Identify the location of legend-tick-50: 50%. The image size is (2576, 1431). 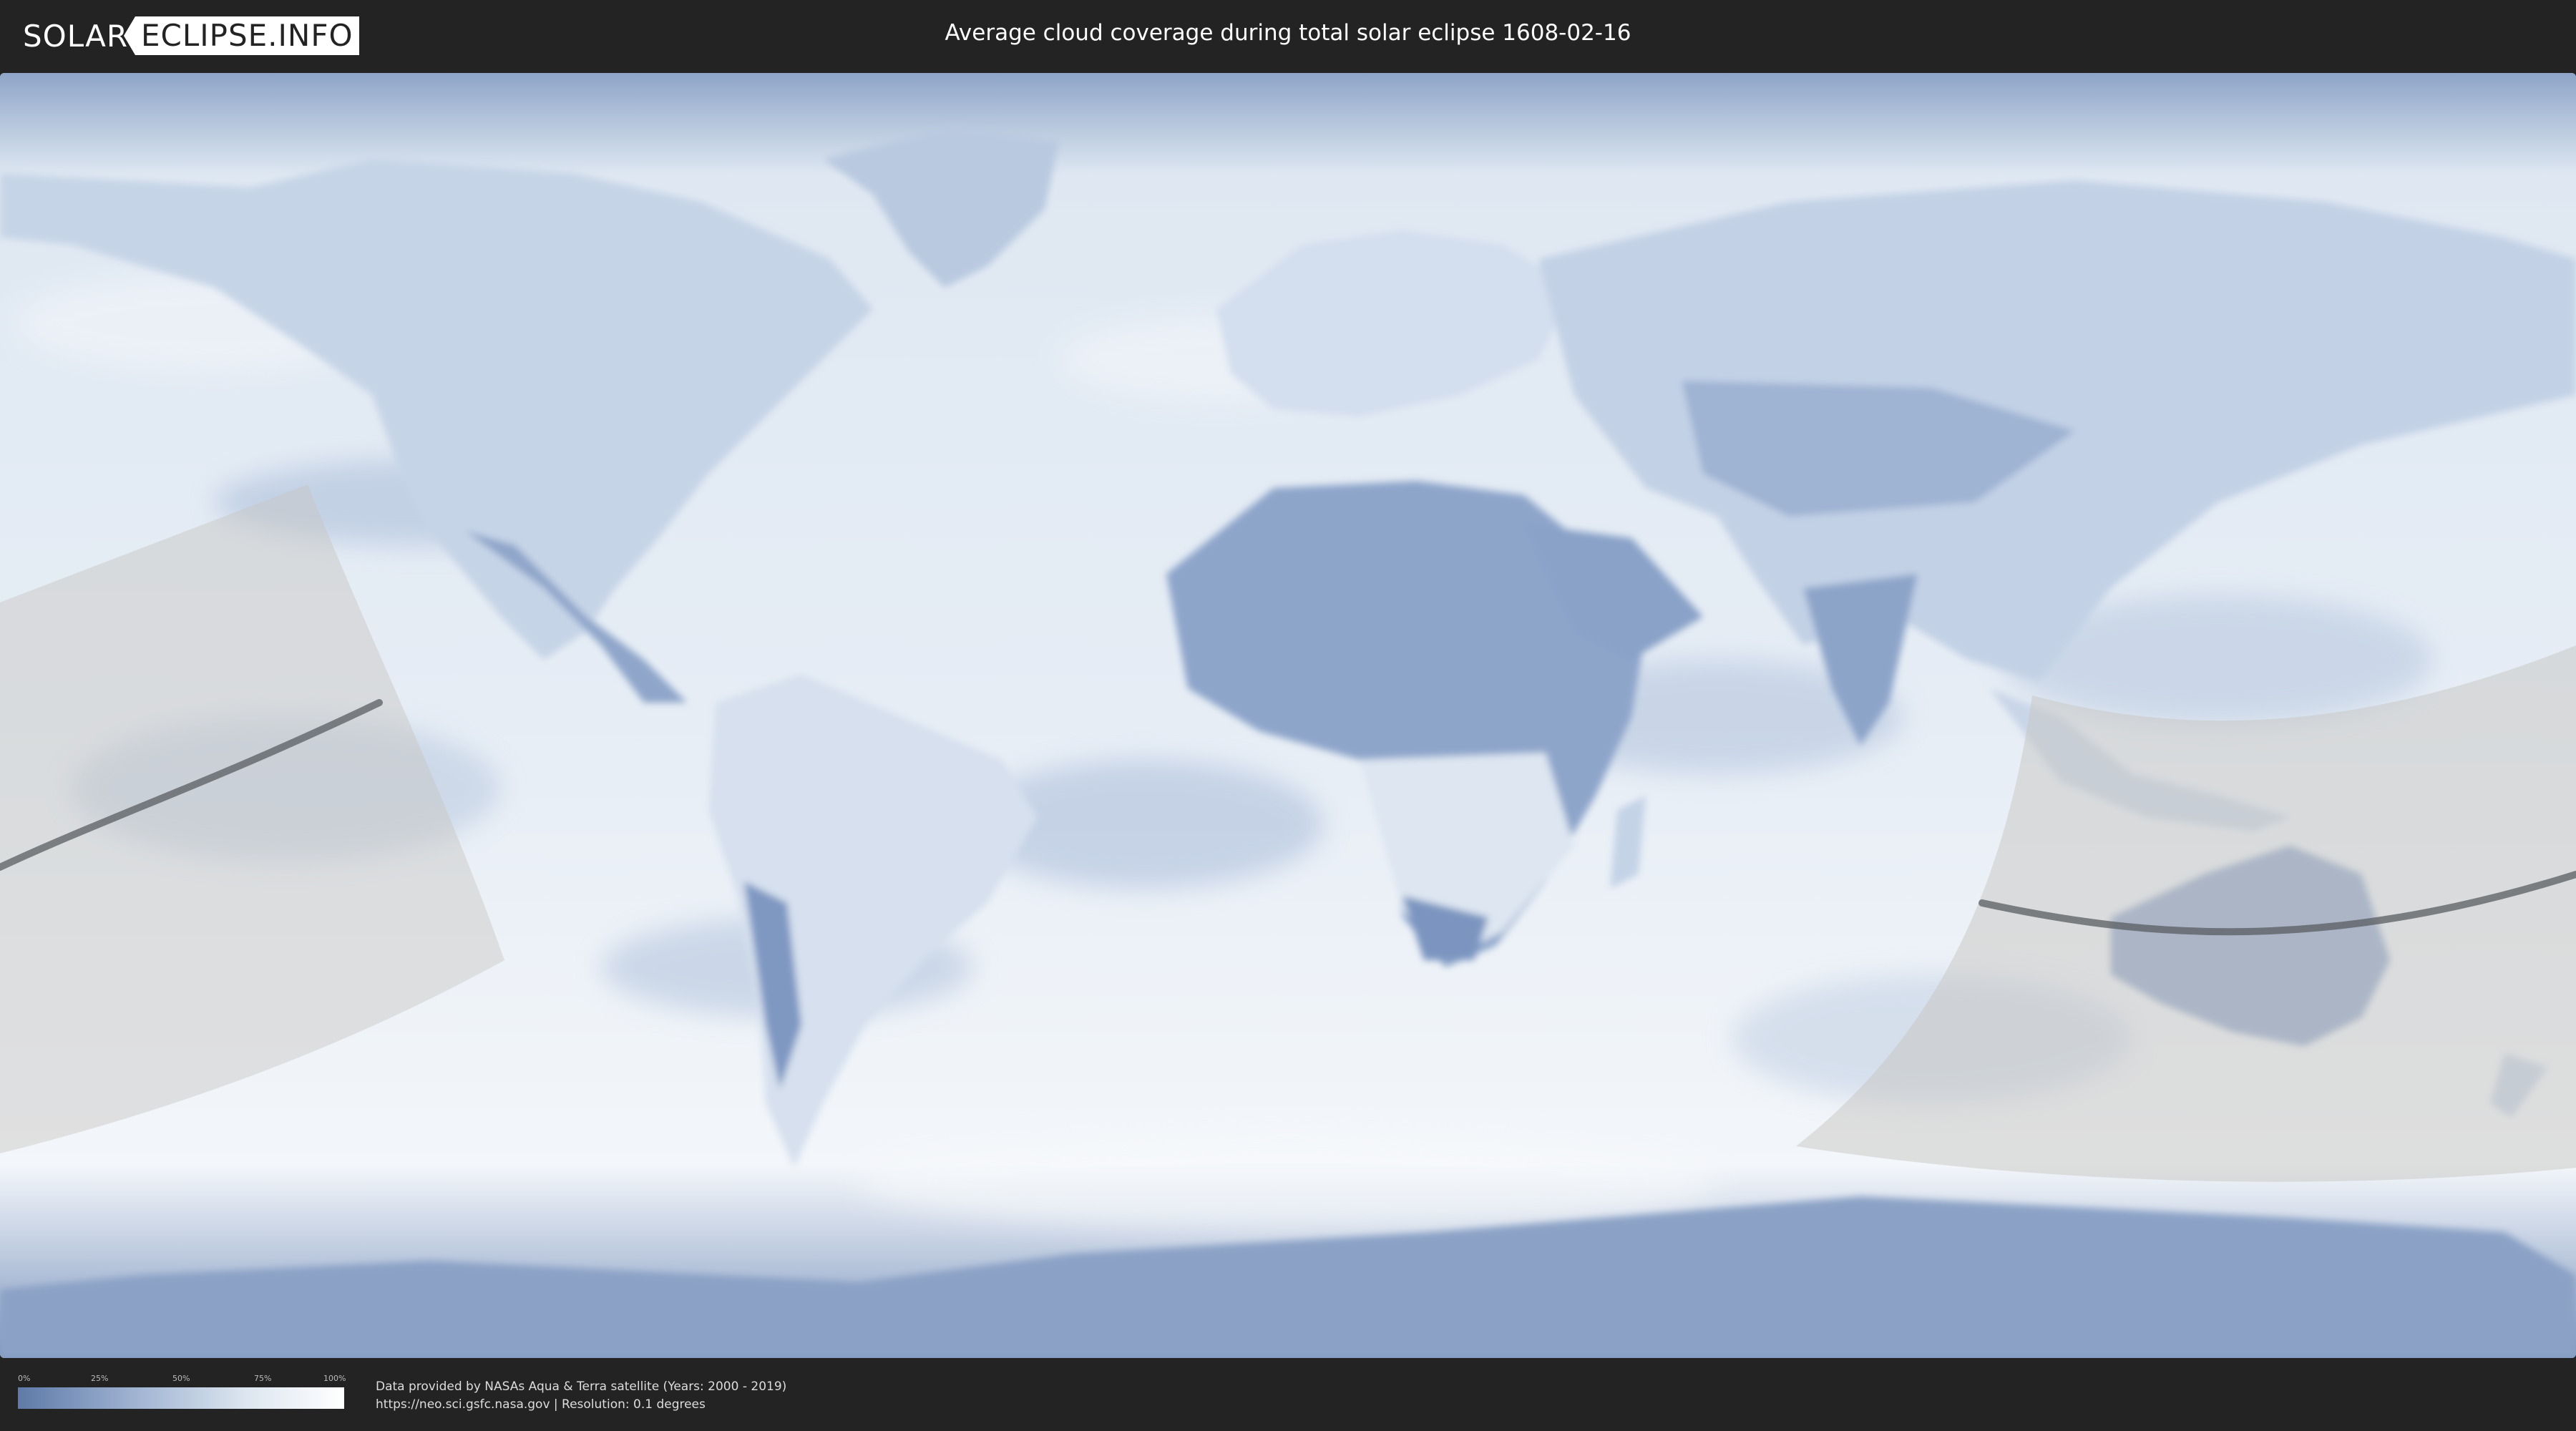
(181, 1378).